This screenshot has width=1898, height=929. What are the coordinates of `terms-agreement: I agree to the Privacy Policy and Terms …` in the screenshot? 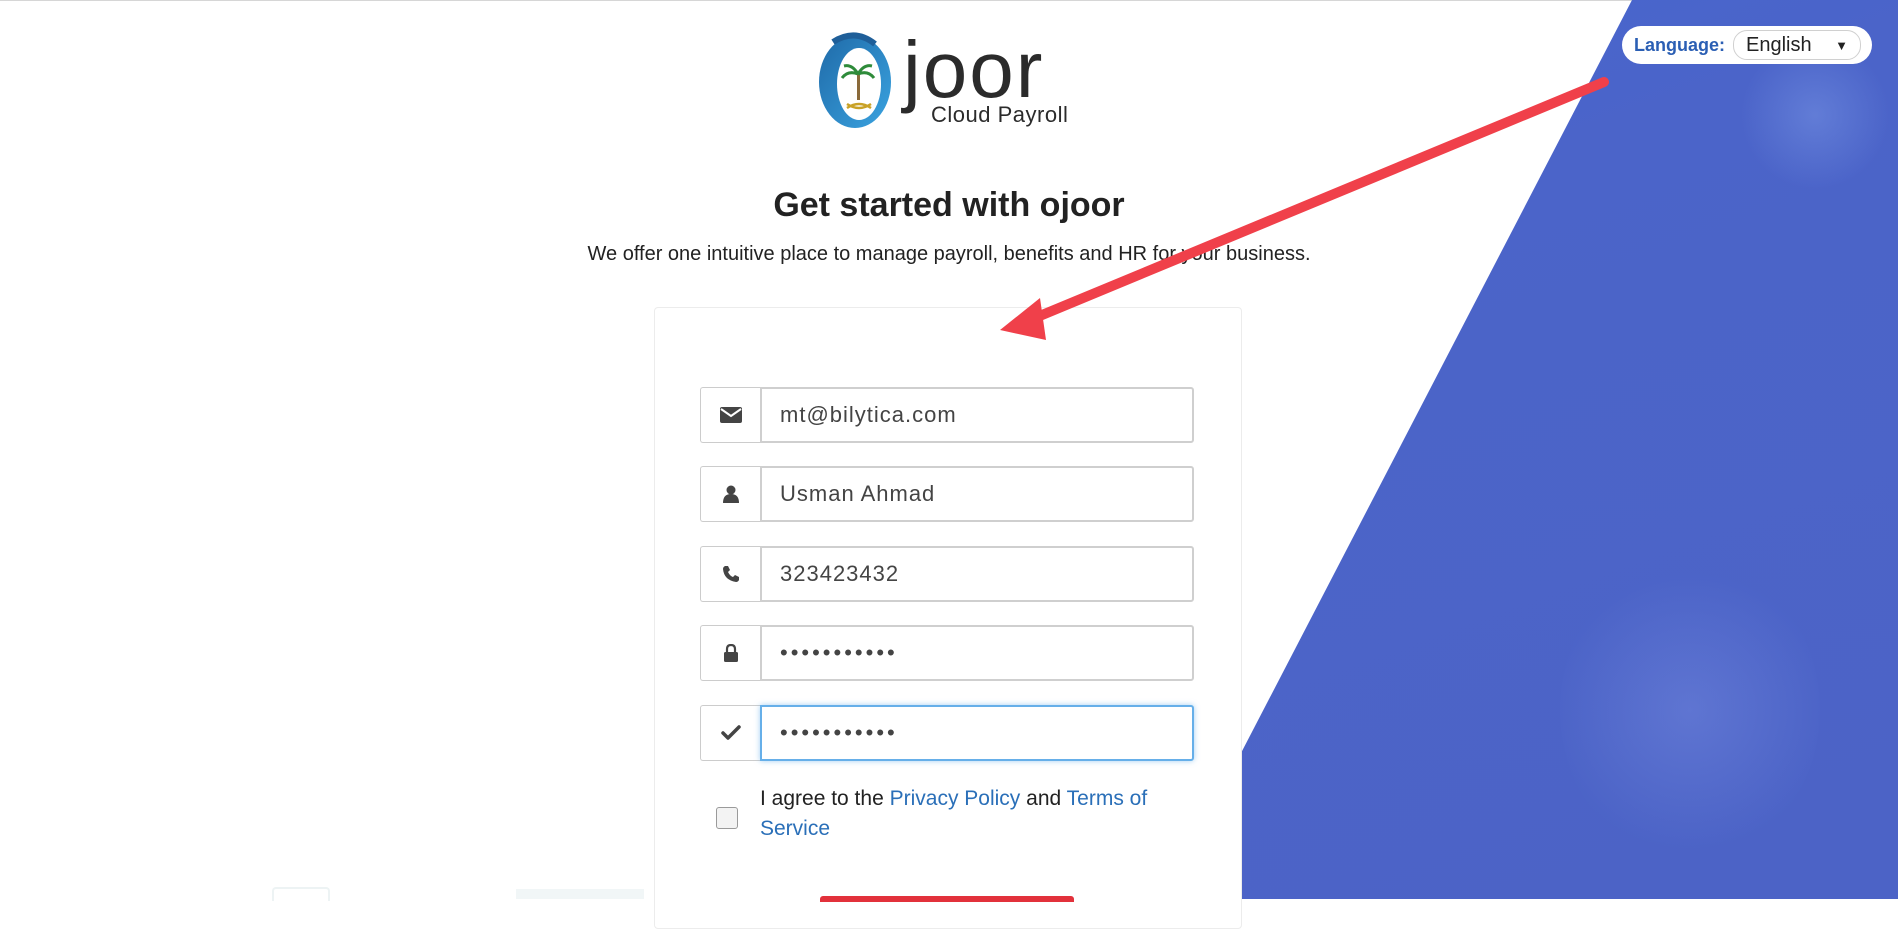 It's located at (952, 816).